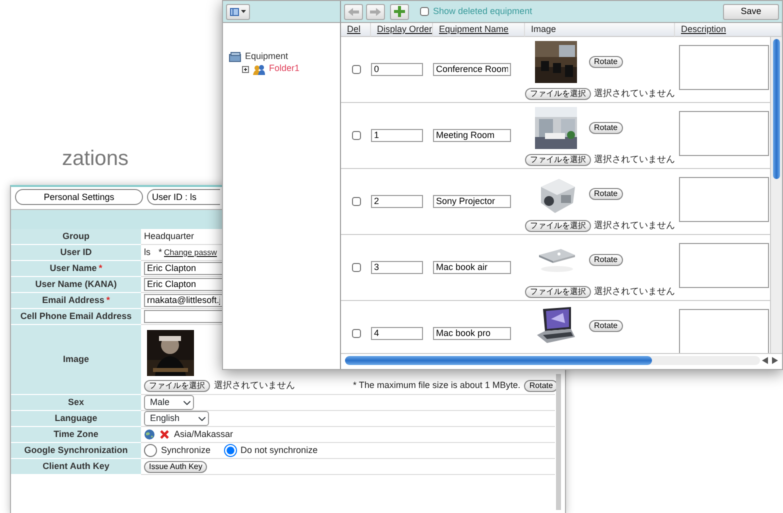 The image size is (783, 513). What do you see at coordinates (424, 11) in the screenshot?
I see `show-deleted-checkbox` at bounding box center [424, 11].